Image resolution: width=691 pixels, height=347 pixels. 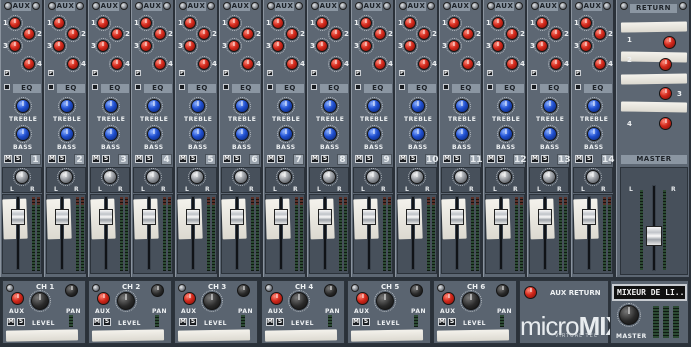 I want to click on return-scribble, so click(x=654, y=27).